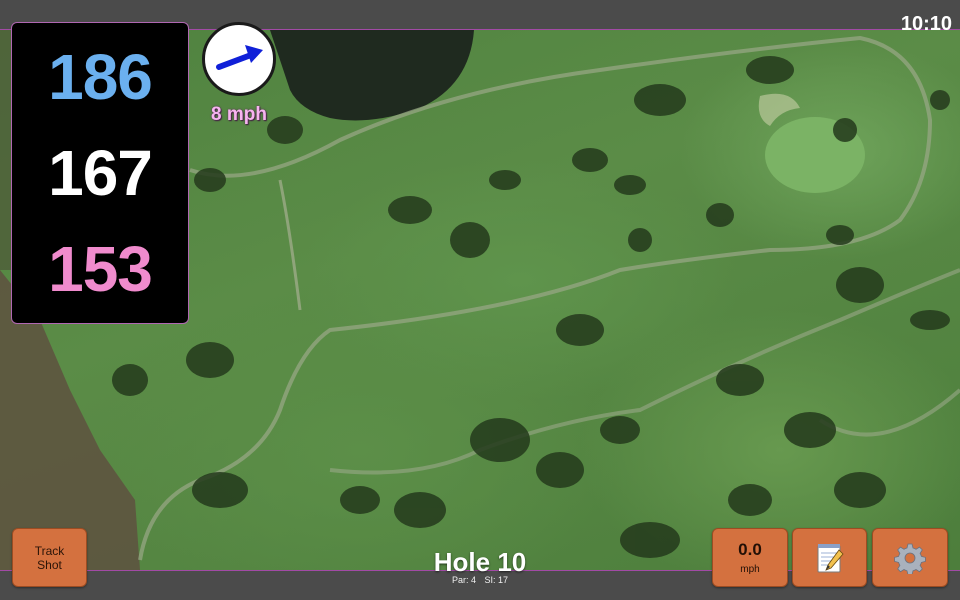 This screenshot has width=960, height=600. Describe the element at coordinates (372, 75) in the screenshot. I see `water-hazard` at that location.